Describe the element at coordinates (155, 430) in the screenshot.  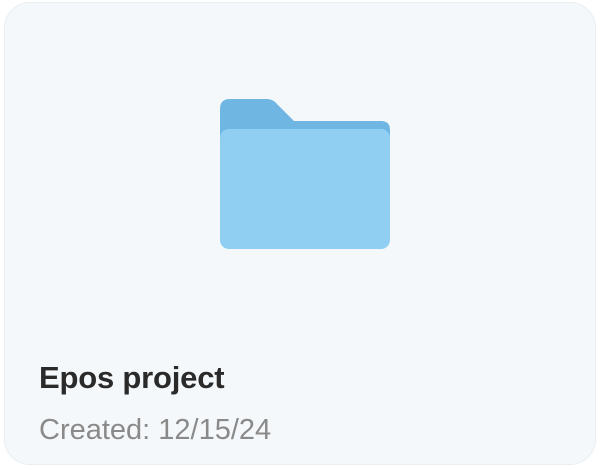
I see `created-date-text: Created: 12/15/24` at that location.